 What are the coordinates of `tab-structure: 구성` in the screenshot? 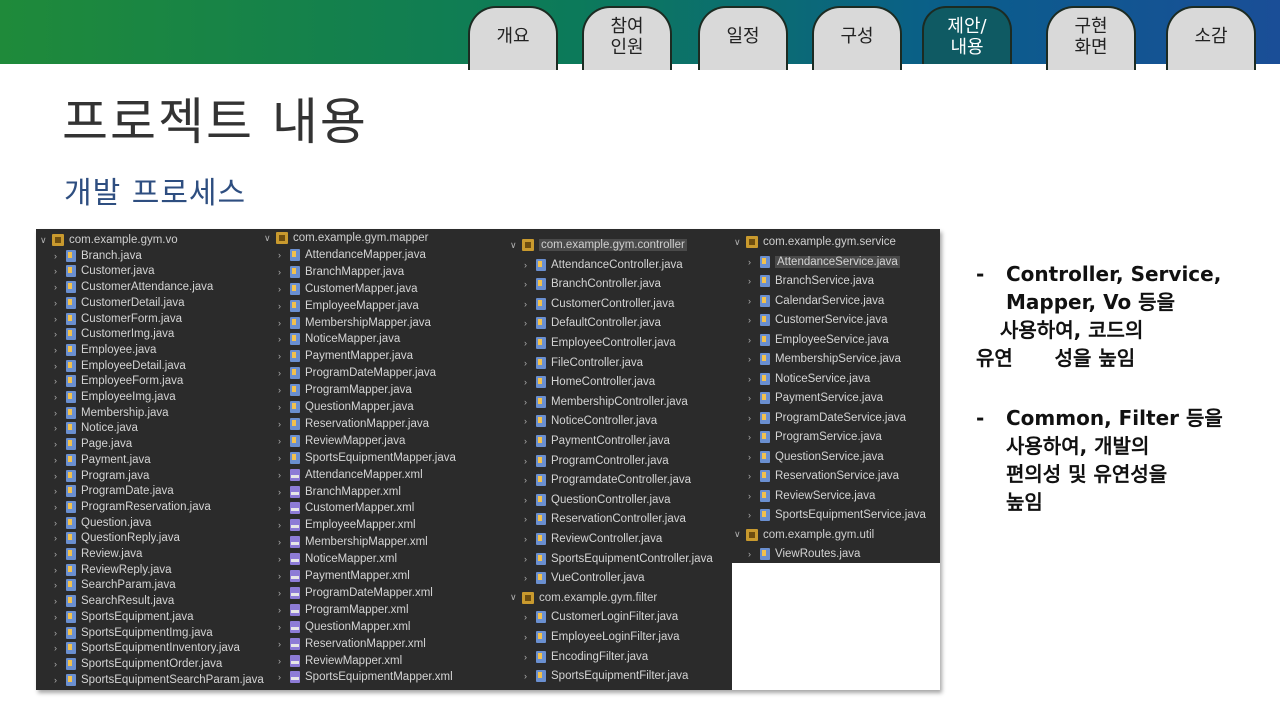 It's located at (857, 38).